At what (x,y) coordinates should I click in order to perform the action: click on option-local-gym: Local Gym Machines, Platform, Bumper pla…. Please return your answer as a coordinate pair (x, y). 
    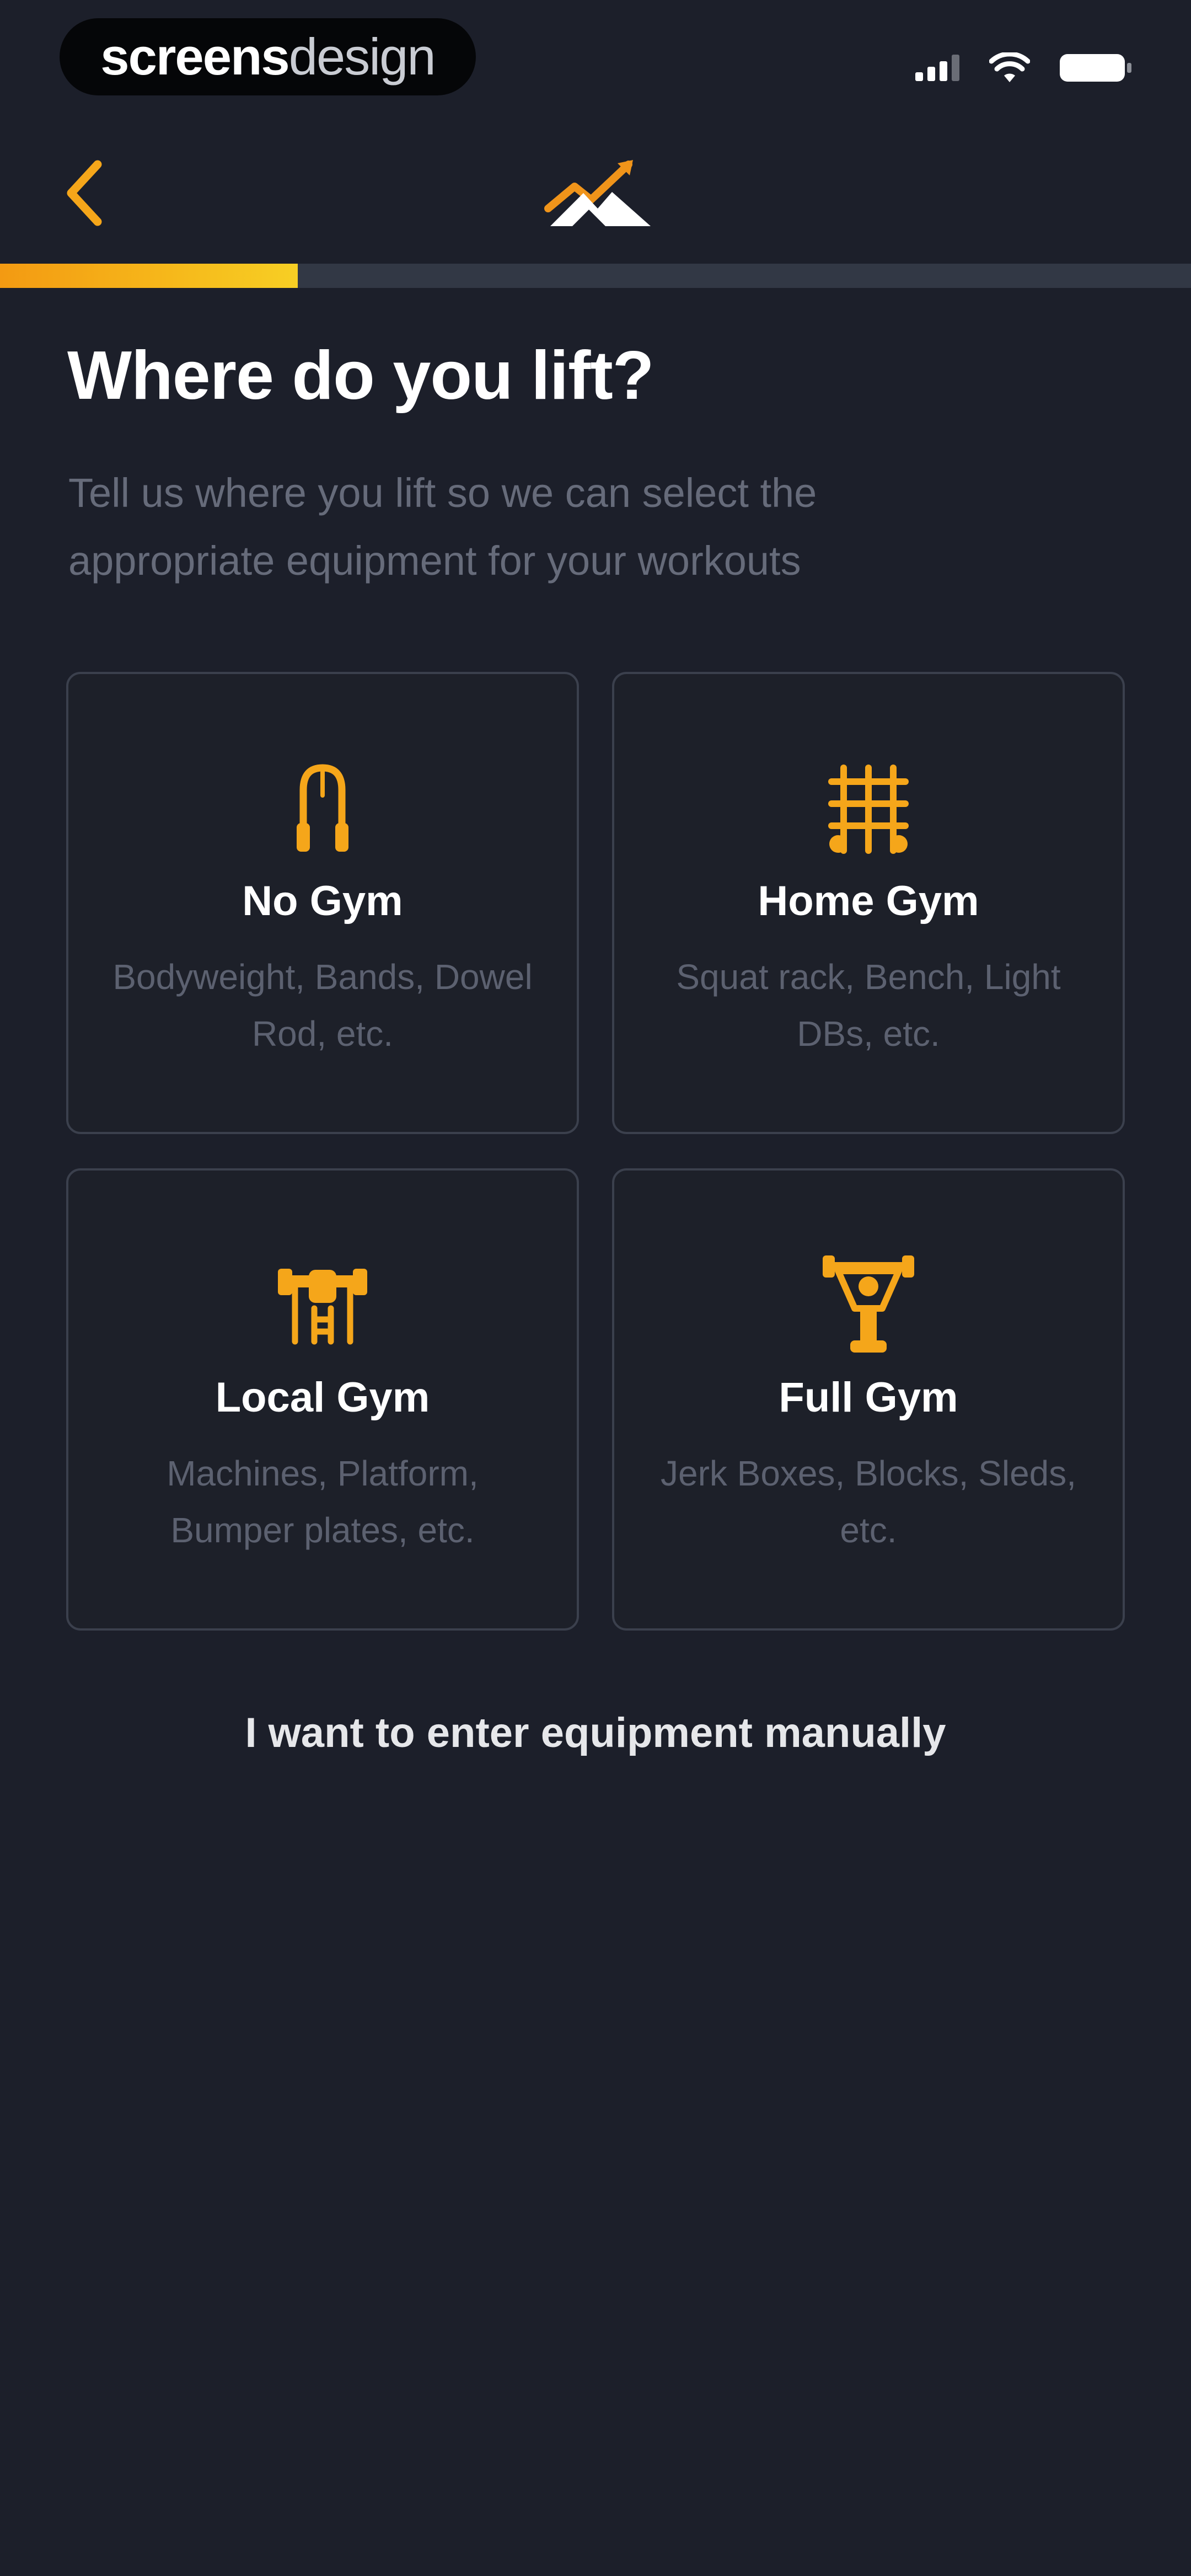
    Looking at the image, I should click on (322, 1399).